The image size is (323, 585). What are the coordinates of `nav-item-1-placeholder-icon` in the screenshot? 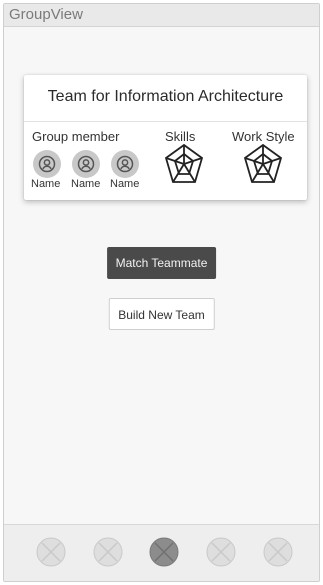 It's located at (51, 552).